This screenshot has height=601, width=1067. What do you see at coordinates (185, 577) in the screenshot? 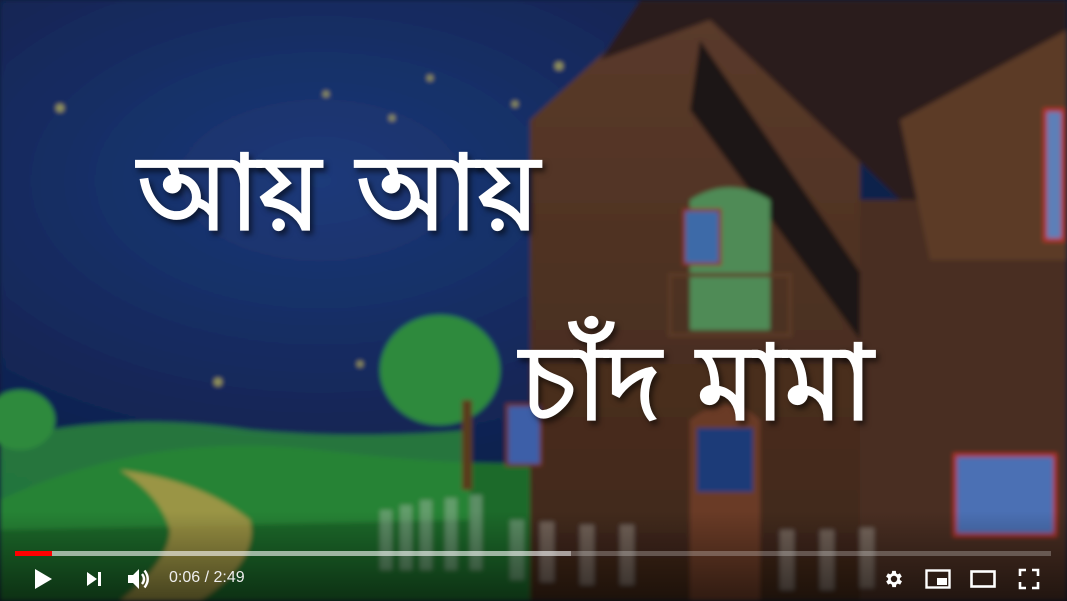
I see `current-time: 0:06` at bounding box center [185, 577].